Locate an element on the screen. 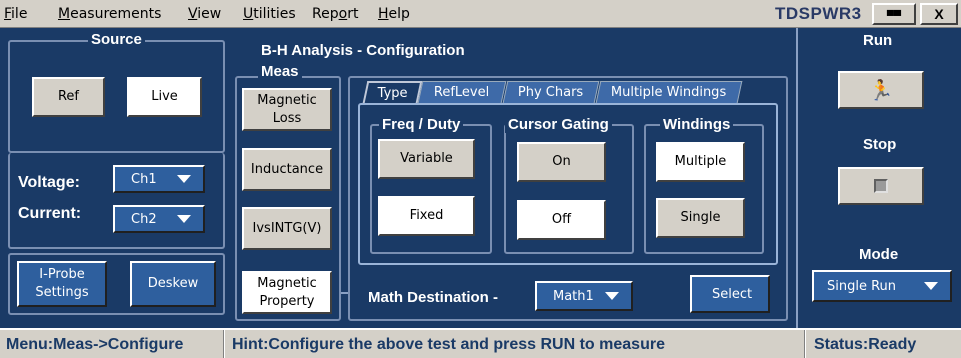 The height and width of the screenshot is (358, 961). menu-help: Help is located at coordinates (394, 14).